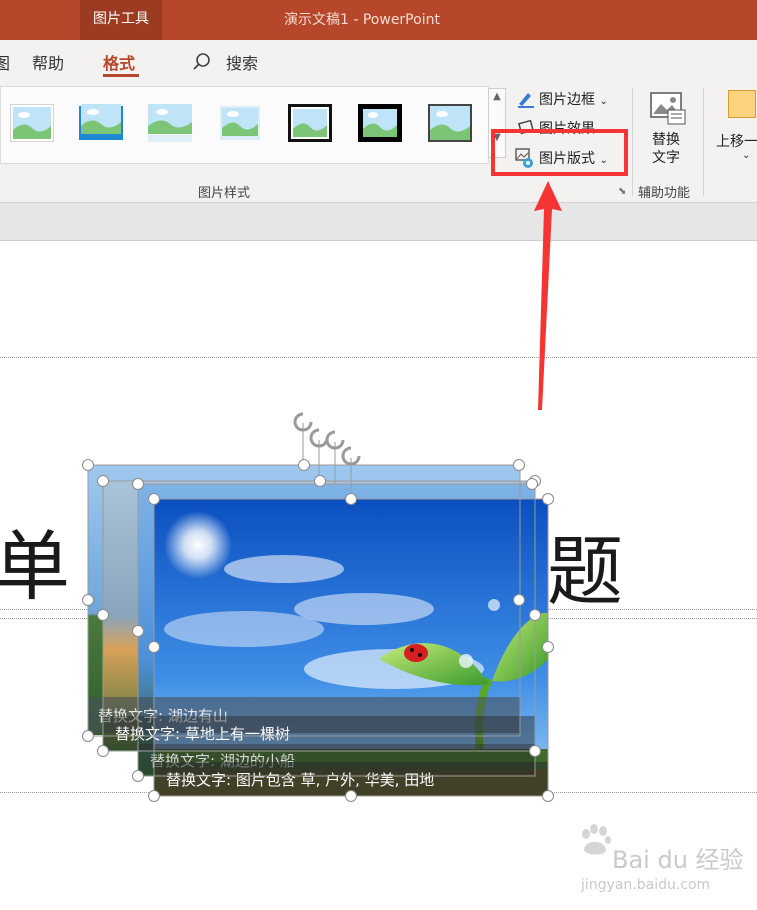 Image resolution: width=757 pixels, height=910 pixels. I want to click on red-arrow, so click(548, 295).